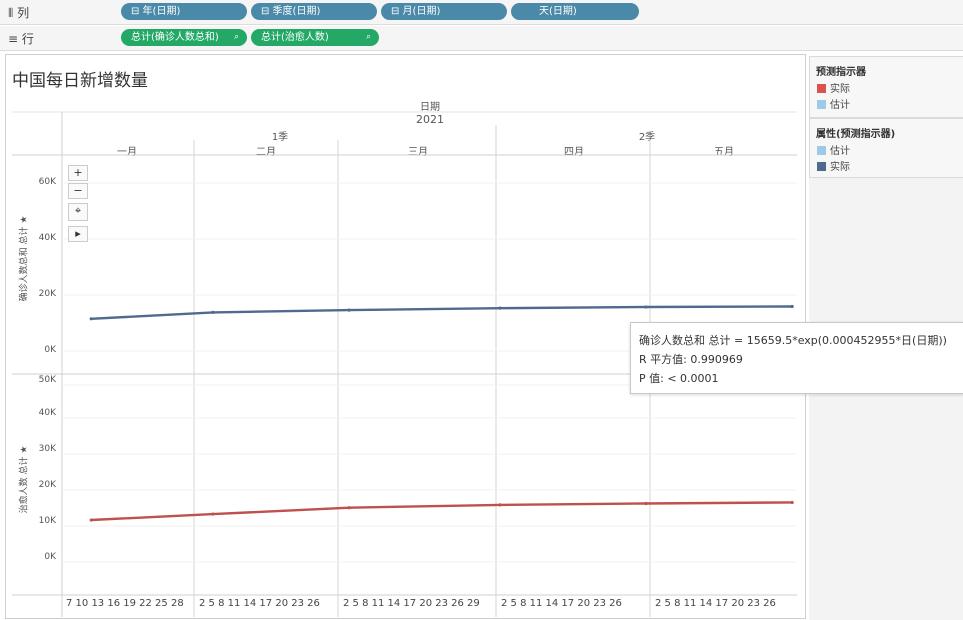 This screenshot has width=963, height=620. What do you see at coordinates (78, 212) in the screenshot?
I see `reset-axes-icon: ⌖` at bounding box center [78, 212].